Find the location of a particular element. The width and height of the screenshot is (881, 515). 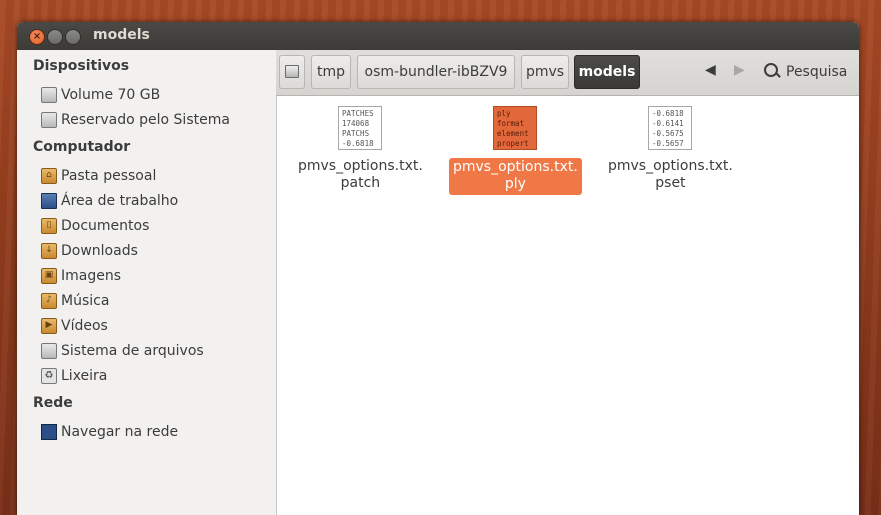

sidebar-item-label: Imagens is located at coordinates (91, 276).